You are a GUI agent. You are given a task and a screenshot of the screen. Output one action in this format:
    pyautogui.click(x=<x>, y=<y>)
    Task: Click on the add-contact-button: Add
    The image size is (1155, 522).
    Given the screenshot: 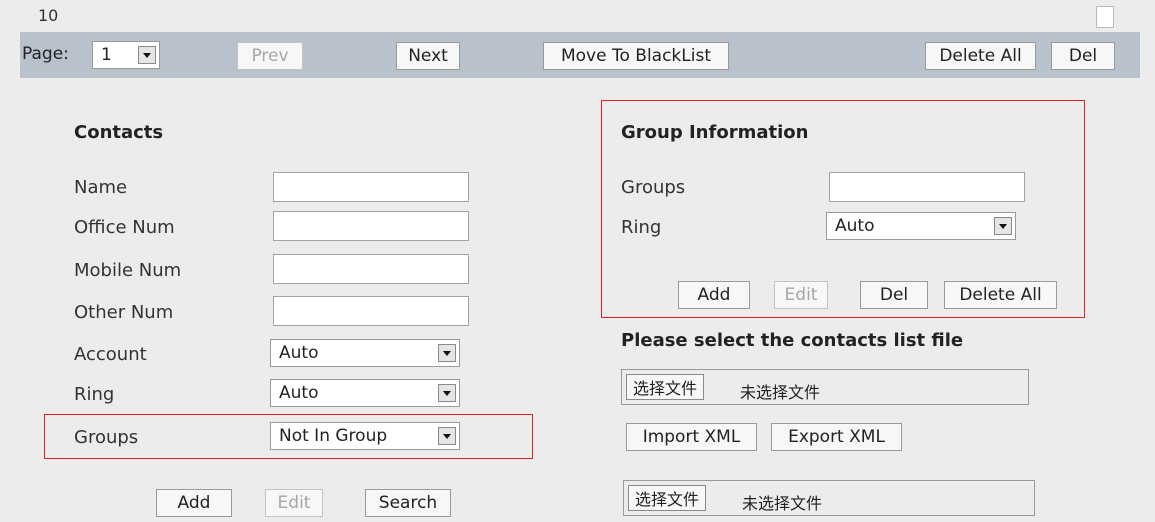 What is the action you would take?
    pyautogui.click(x=194, y=503)
    